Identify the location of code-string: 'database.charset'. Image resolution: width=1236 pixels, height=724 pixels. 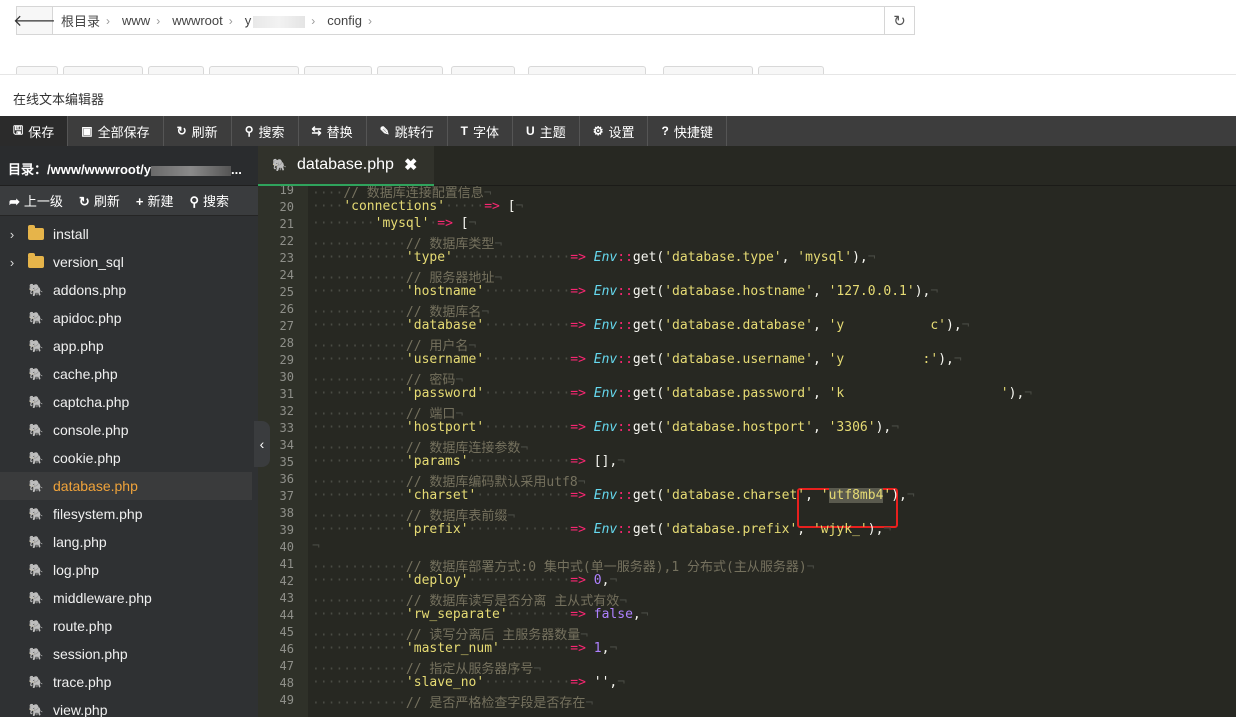
(735, 495).